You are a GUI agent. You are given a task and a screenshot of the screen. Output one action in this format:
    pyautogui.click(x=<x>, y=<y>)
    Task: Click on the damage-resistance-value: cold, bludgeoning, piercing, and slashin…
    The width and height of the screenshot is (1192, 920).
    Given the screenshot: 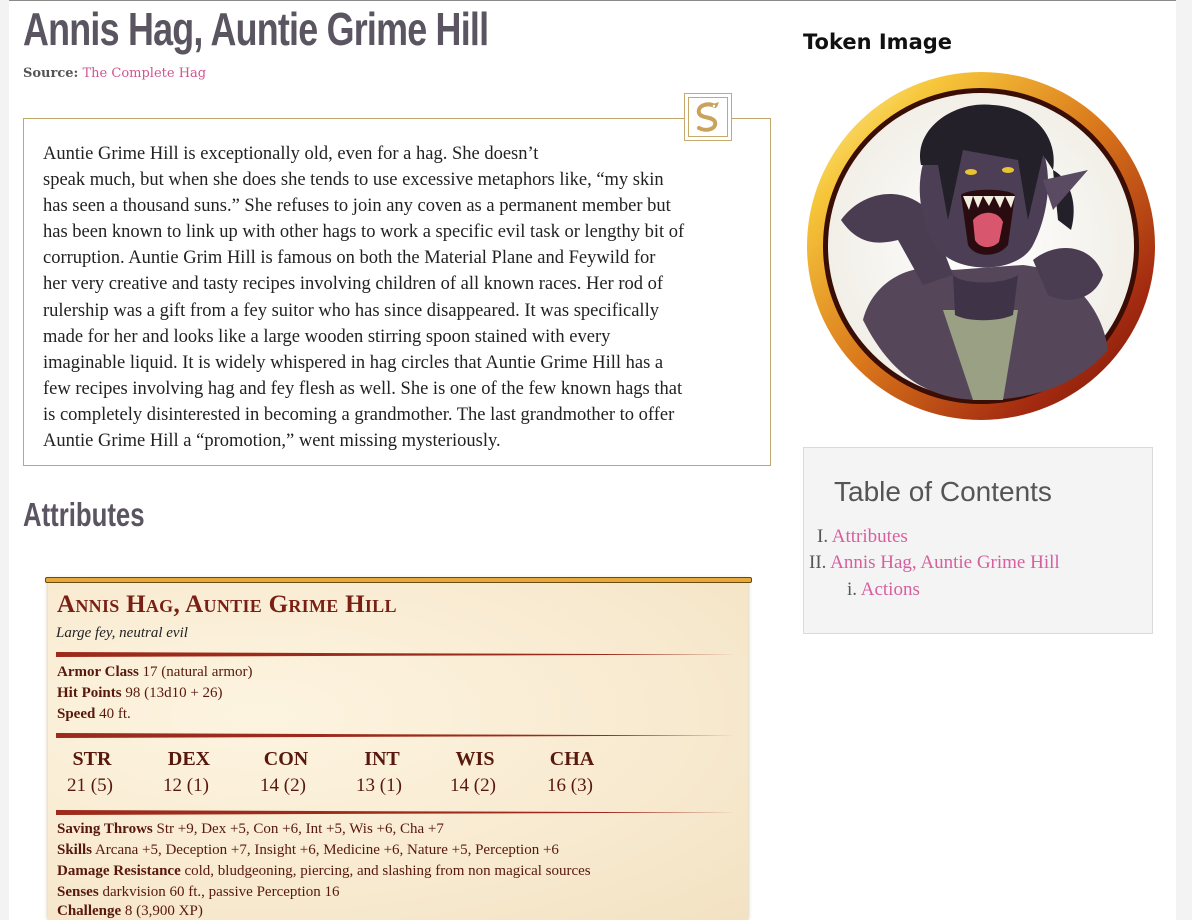 What is the action you would take?
    pyautogui.click(x=387, y=871)
    